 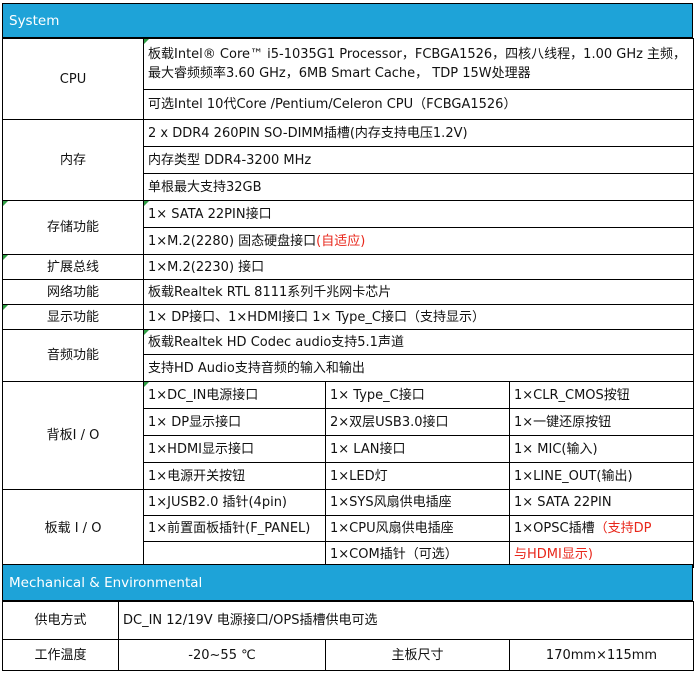 What do you see at coordinates (418, 368) in the screenshot?
I see `audio-hd: 支持HD Audio支持音频的输入和输出` at bounding box center [418, 368].